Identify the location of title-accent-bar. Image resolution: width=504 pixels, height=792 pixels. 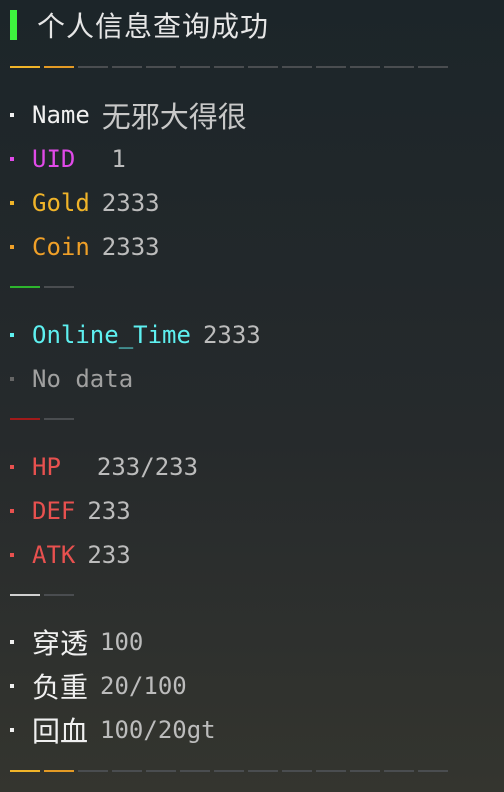
(13, 25).